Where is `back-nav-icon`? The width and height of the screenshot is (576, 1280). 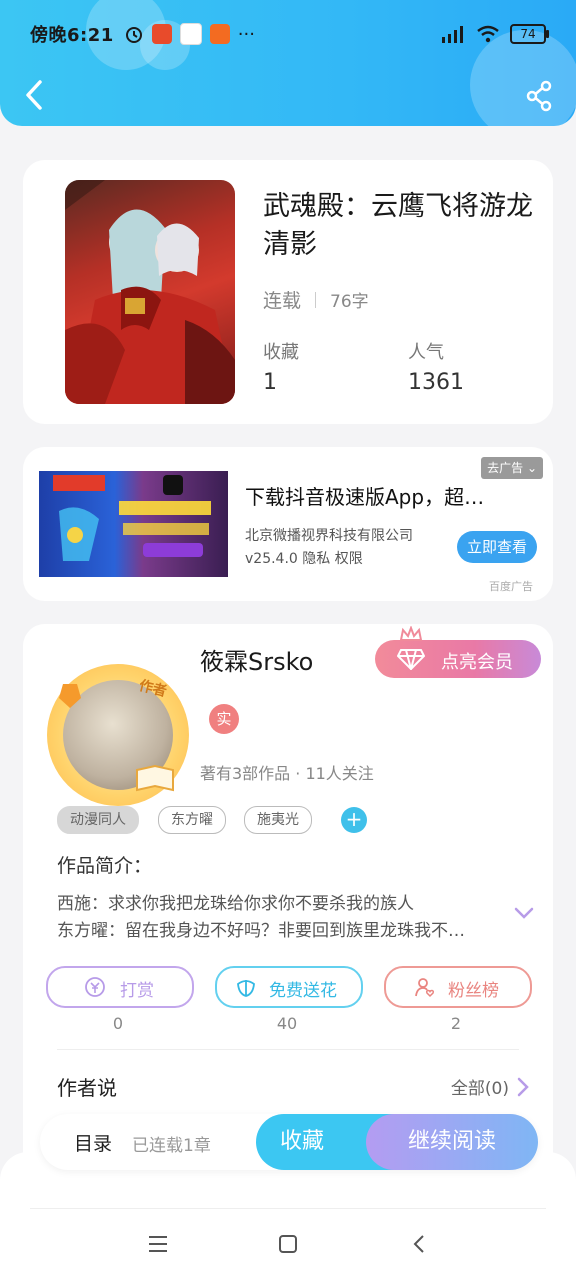 back-nav-icon is located at coordinates (420, 1244).